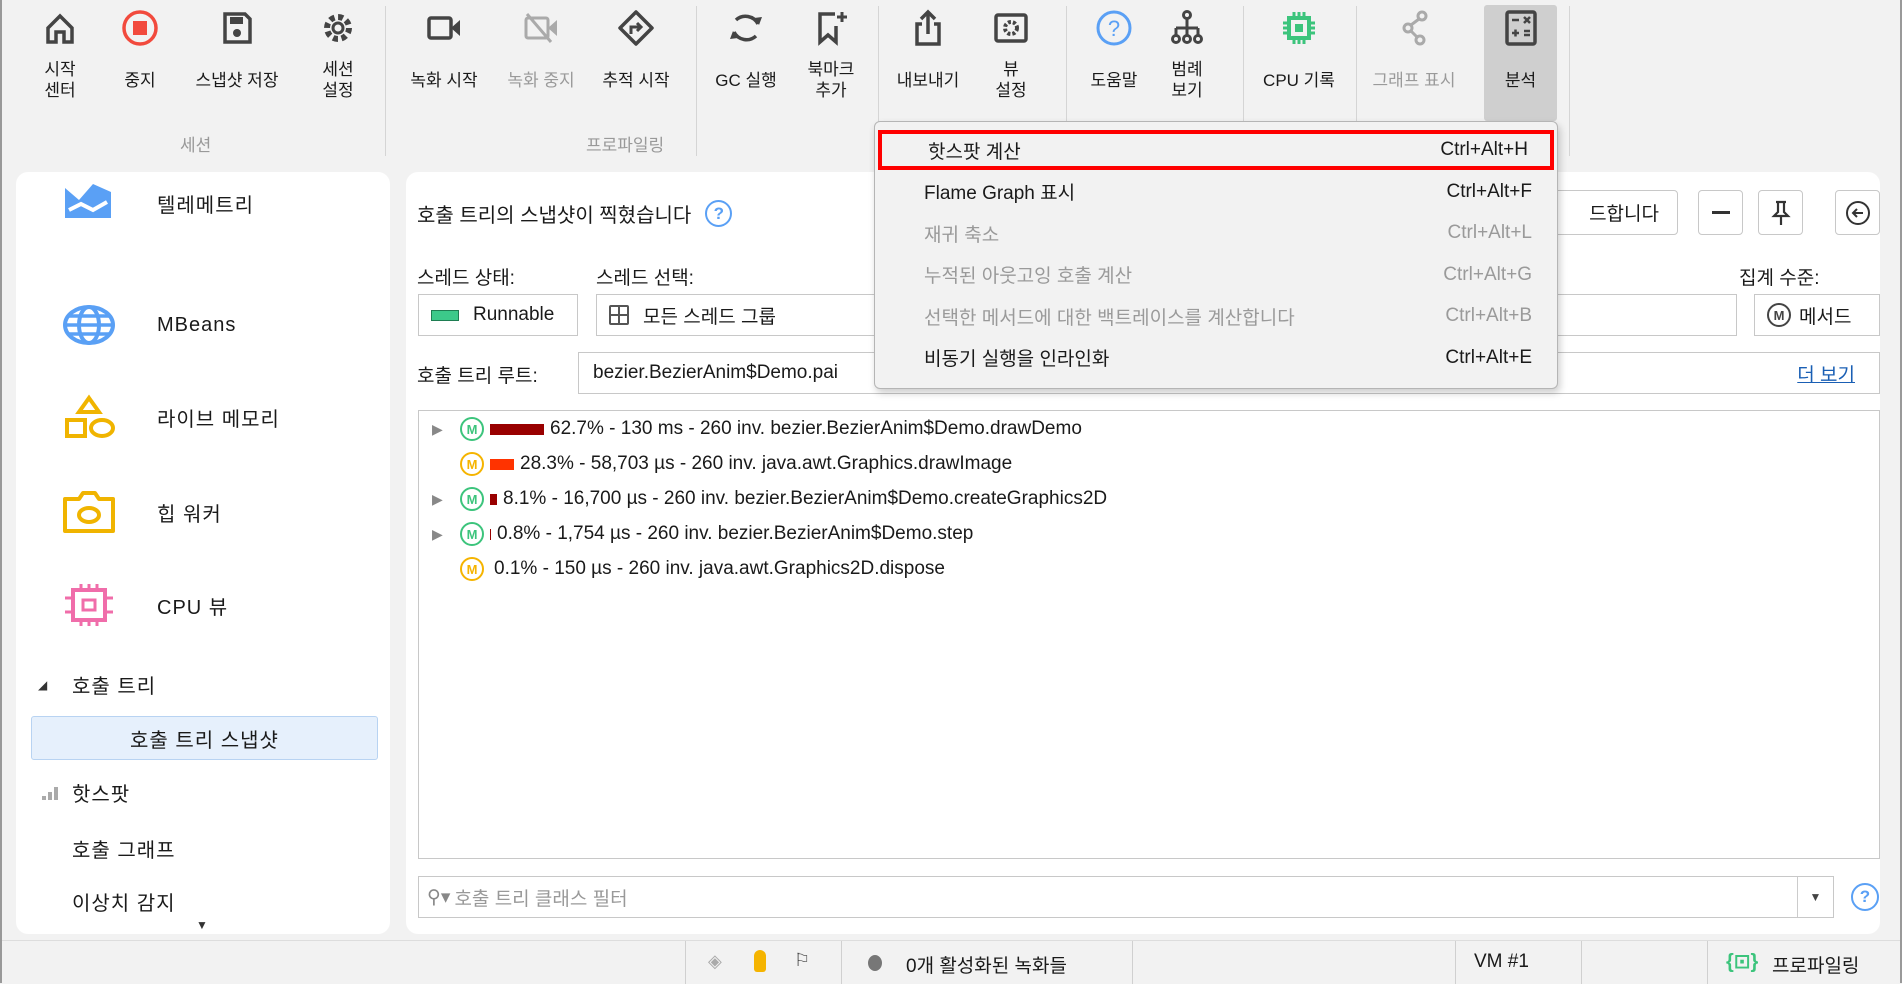 This screenshot has width=1902, height=984. I want to click on status-bar: ◈ ⚐ 0개 활성화된 녹화들 VM #1 {⊡} 프로파일링, so click(951, 962).